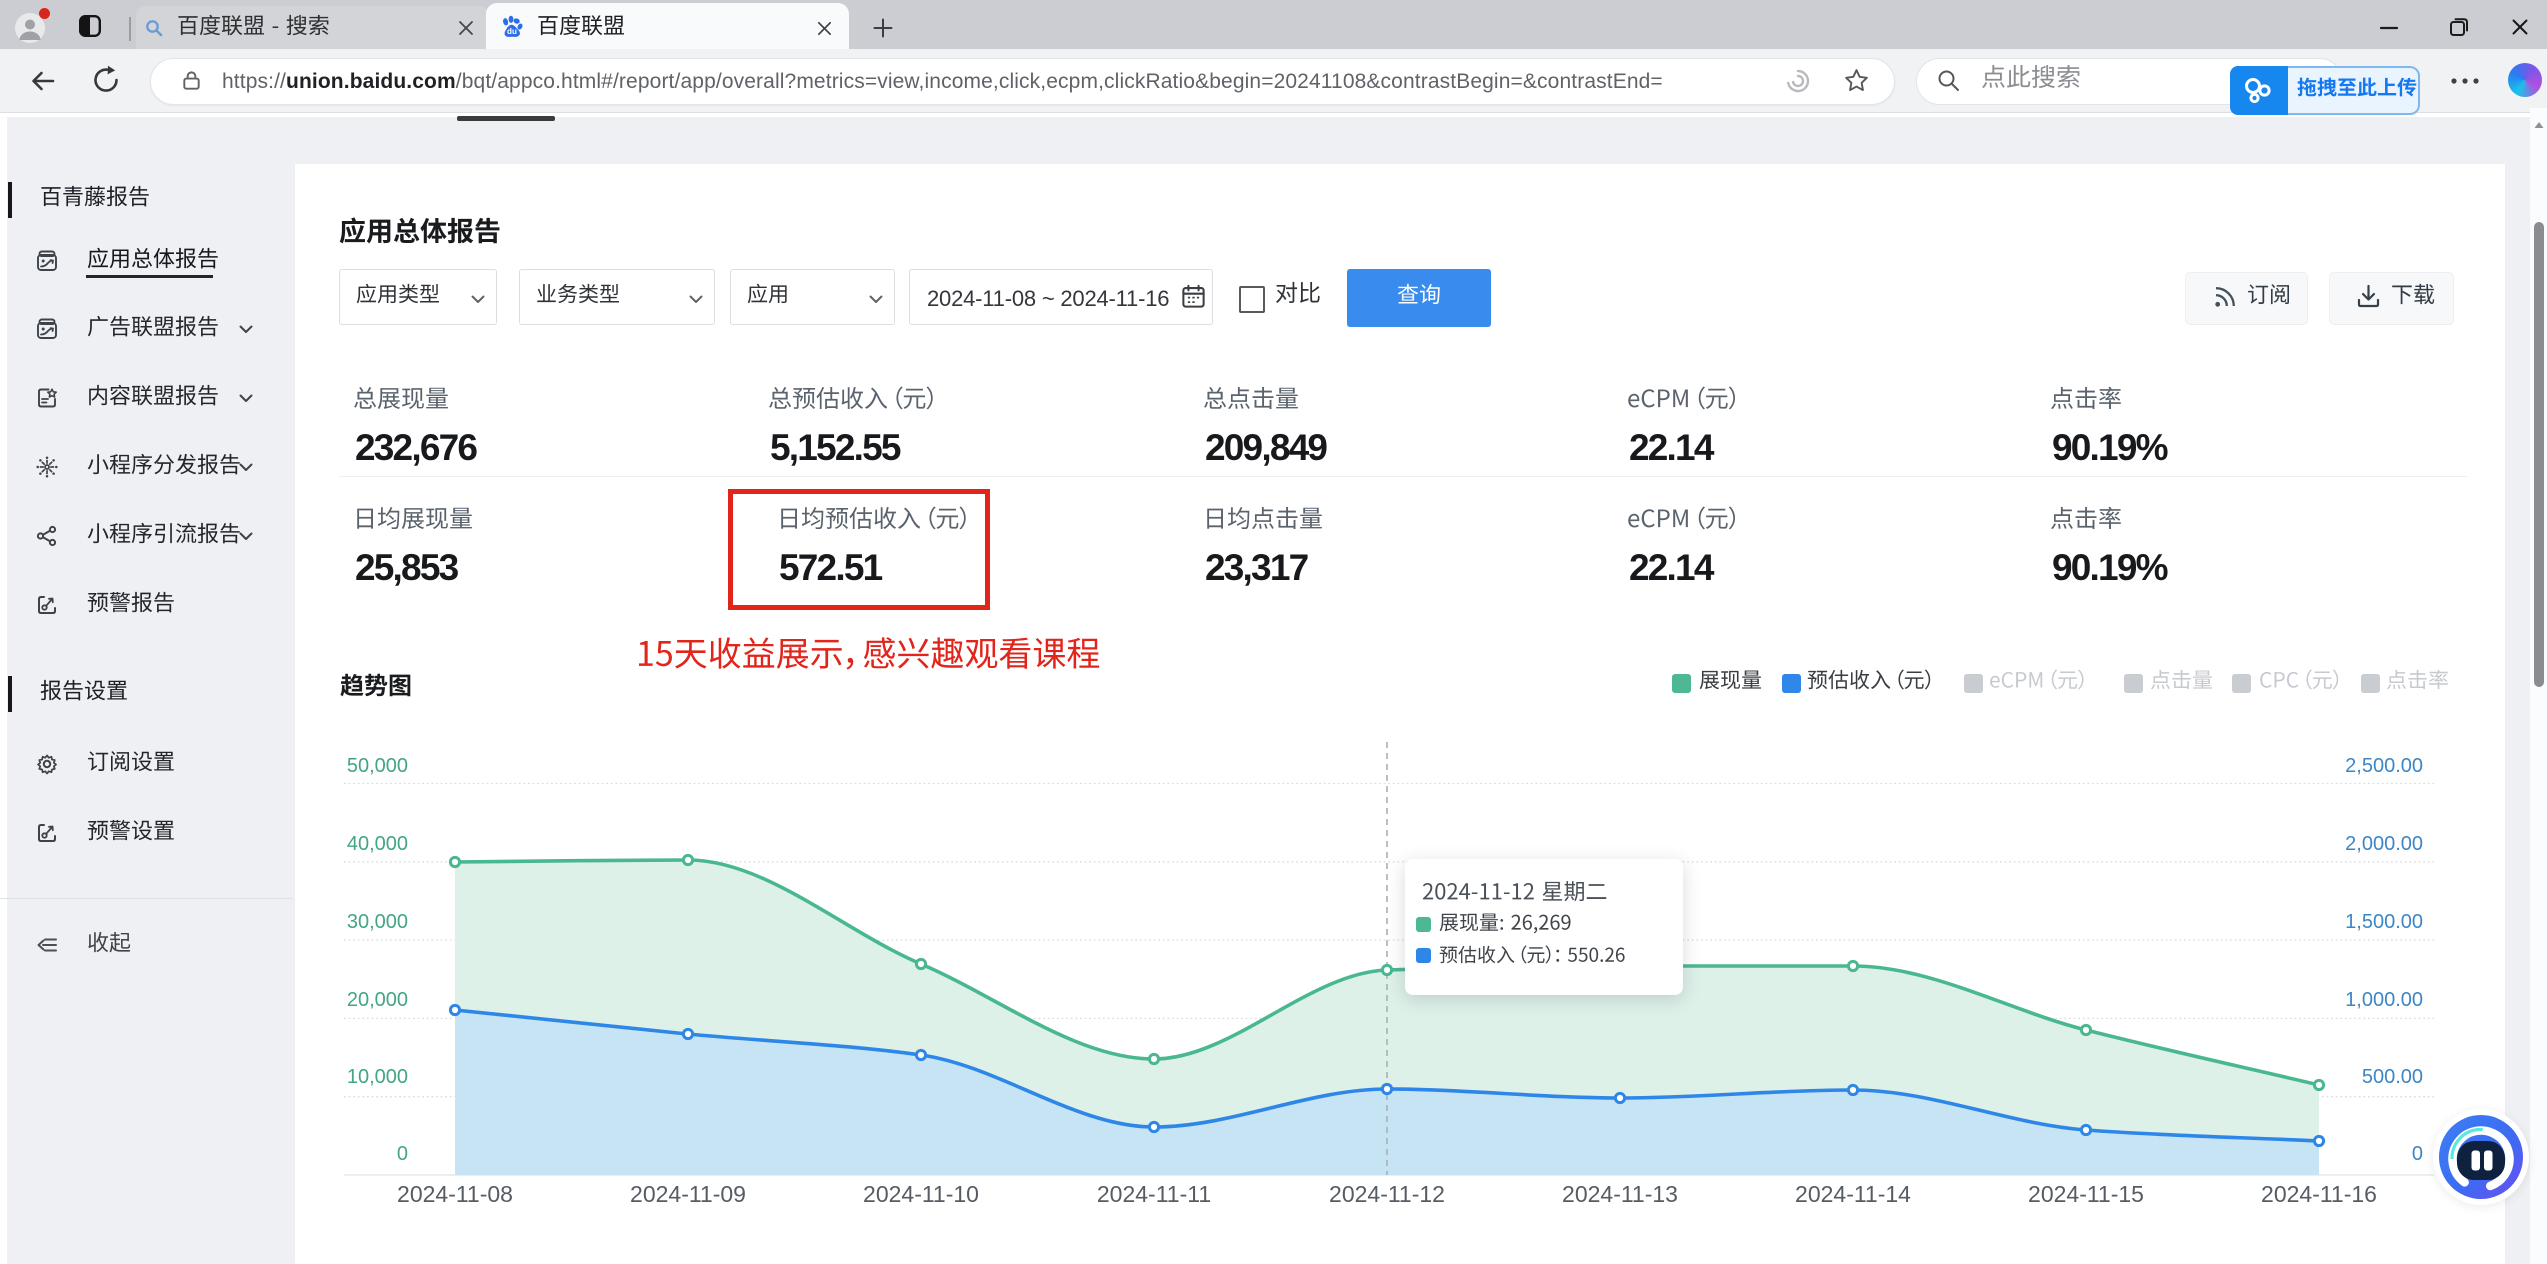 The image size is (2547, 1264). Describe the element at coordinates (512, 31) in the screenshot. I see `svg-text: du` at that location.